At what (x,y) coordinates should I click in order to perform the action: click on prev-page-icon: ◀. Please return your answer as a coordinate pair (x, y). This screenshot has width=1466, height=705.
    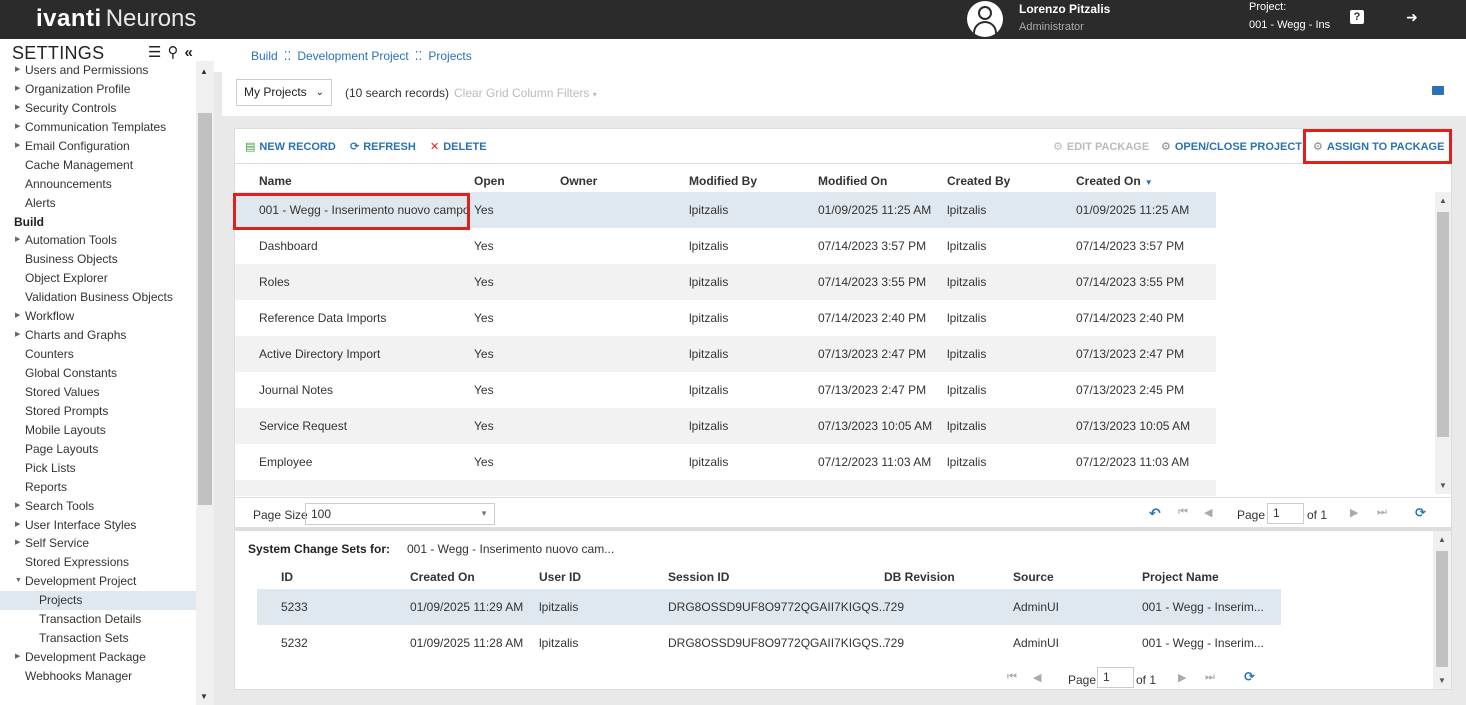
    Looking at the image, I should click on (1208, 512).